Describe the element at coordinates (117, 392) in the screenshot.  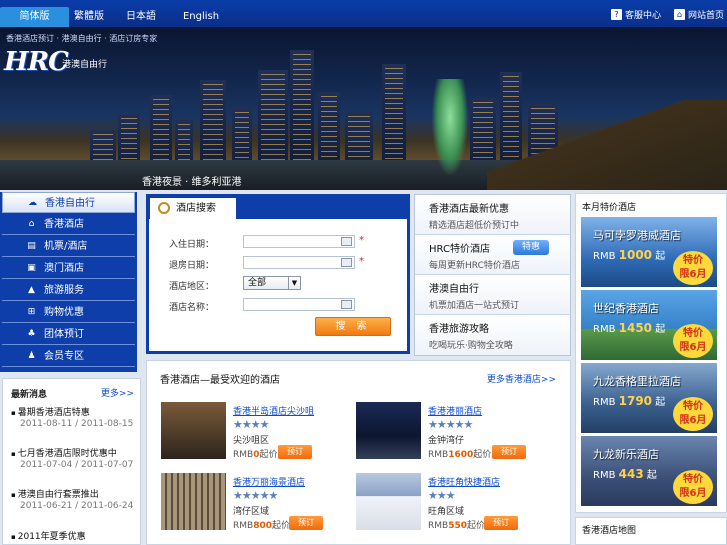
I see `news-more-link: 更多>>` at that location.